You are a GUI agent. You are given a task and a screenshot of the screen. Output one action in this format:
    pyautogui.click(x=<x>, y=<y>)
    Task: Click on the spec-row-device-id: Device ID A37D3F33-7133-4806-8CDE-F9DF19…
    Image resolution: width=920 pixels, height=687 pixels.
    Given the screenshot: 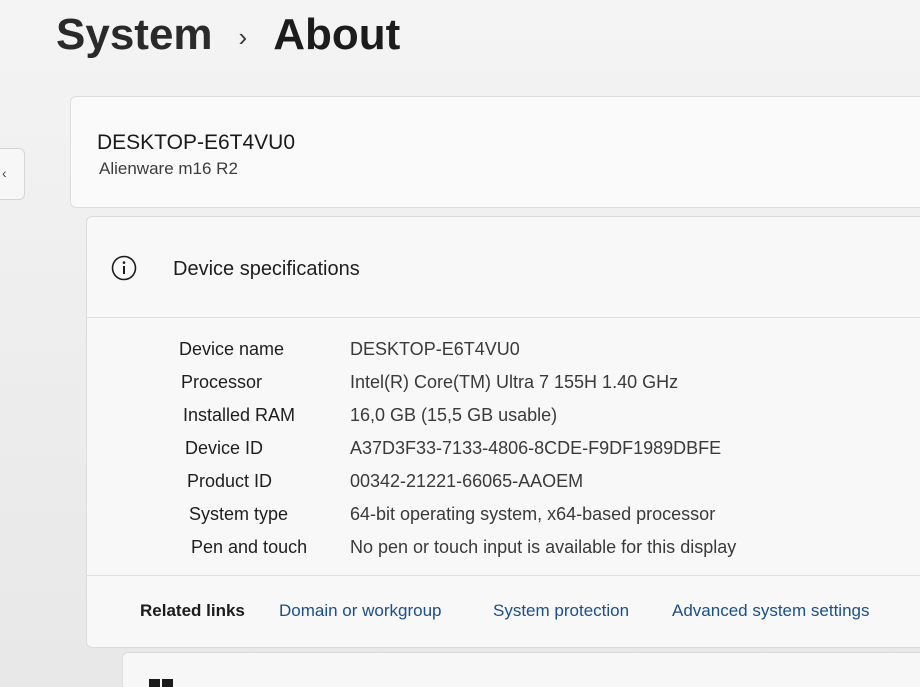 What is the action you would take?
    pyautogui.click(x=503, y=450)
    